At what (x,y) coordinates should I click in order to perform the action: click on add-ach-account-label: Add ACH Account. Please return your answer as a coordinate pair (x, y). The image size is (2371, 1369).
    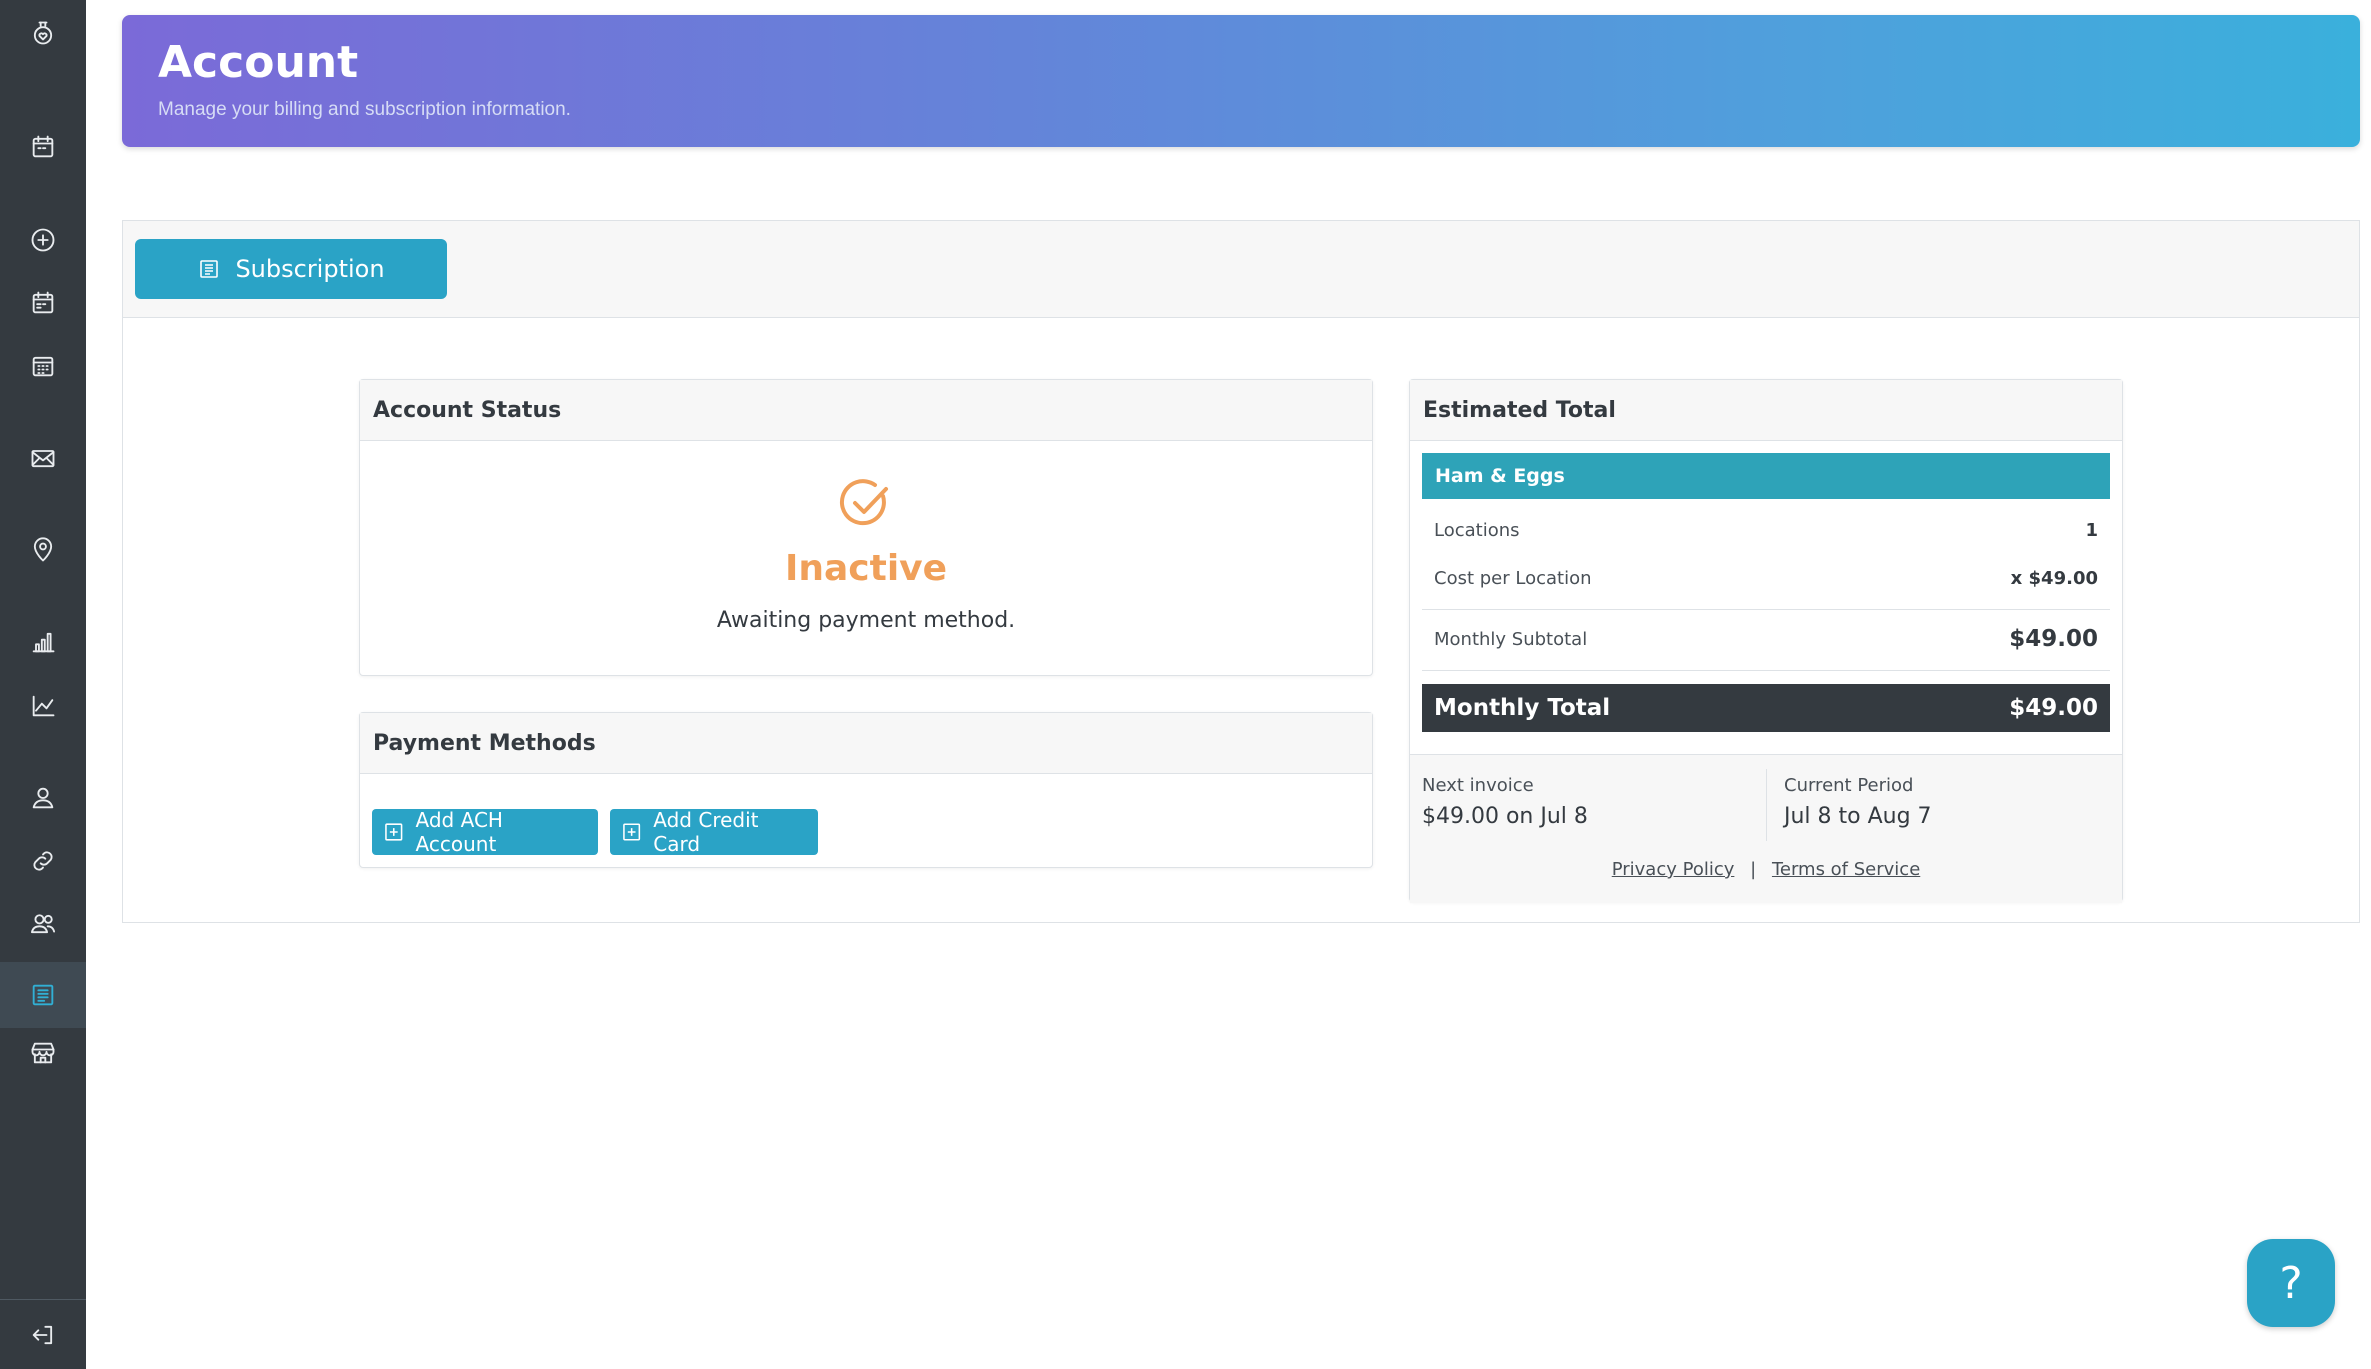
    Looking at the image, I should click on (459, 832).